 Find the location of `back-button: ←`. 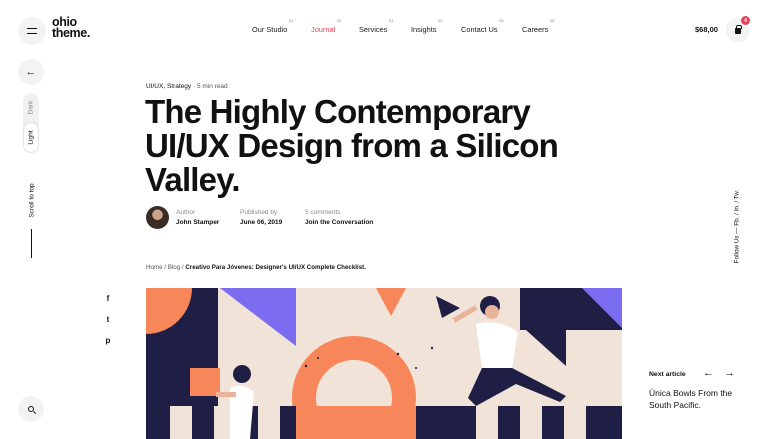

back-button: ← is located at coordinates (31, 72).